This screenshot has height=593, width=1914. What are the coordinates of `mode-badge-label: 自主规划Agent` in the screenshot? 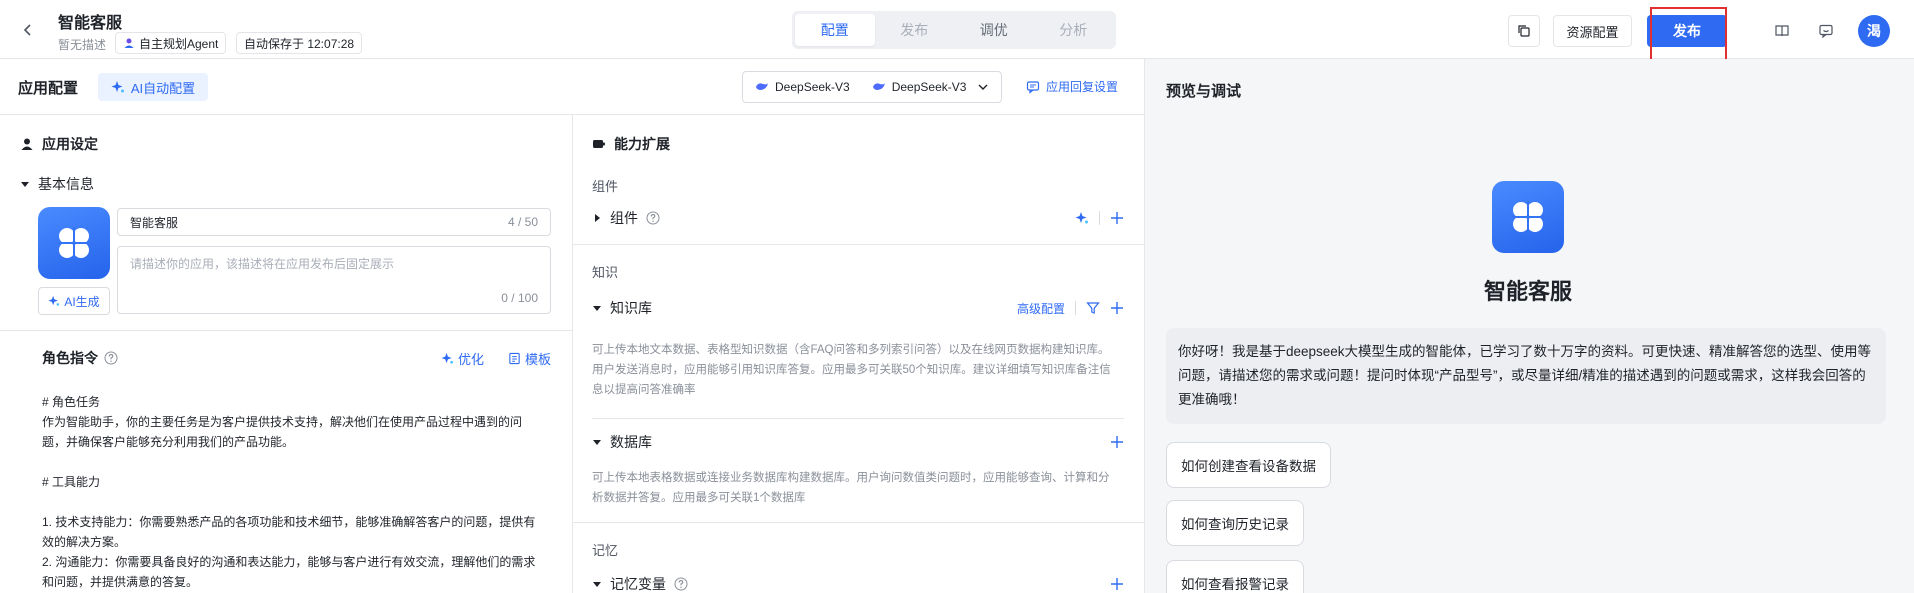 It's located at (179, 43).